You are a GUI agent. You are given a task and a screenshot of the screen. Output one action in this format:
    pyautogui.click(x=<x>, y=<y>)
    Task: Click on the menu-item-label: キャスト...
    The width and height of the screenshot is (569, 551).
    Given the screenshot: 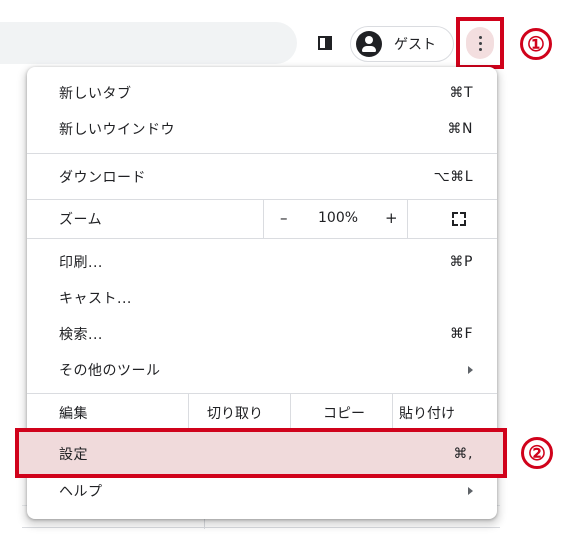 What is the action you would take?
    pyautogui.click(x=95, y=299)
    